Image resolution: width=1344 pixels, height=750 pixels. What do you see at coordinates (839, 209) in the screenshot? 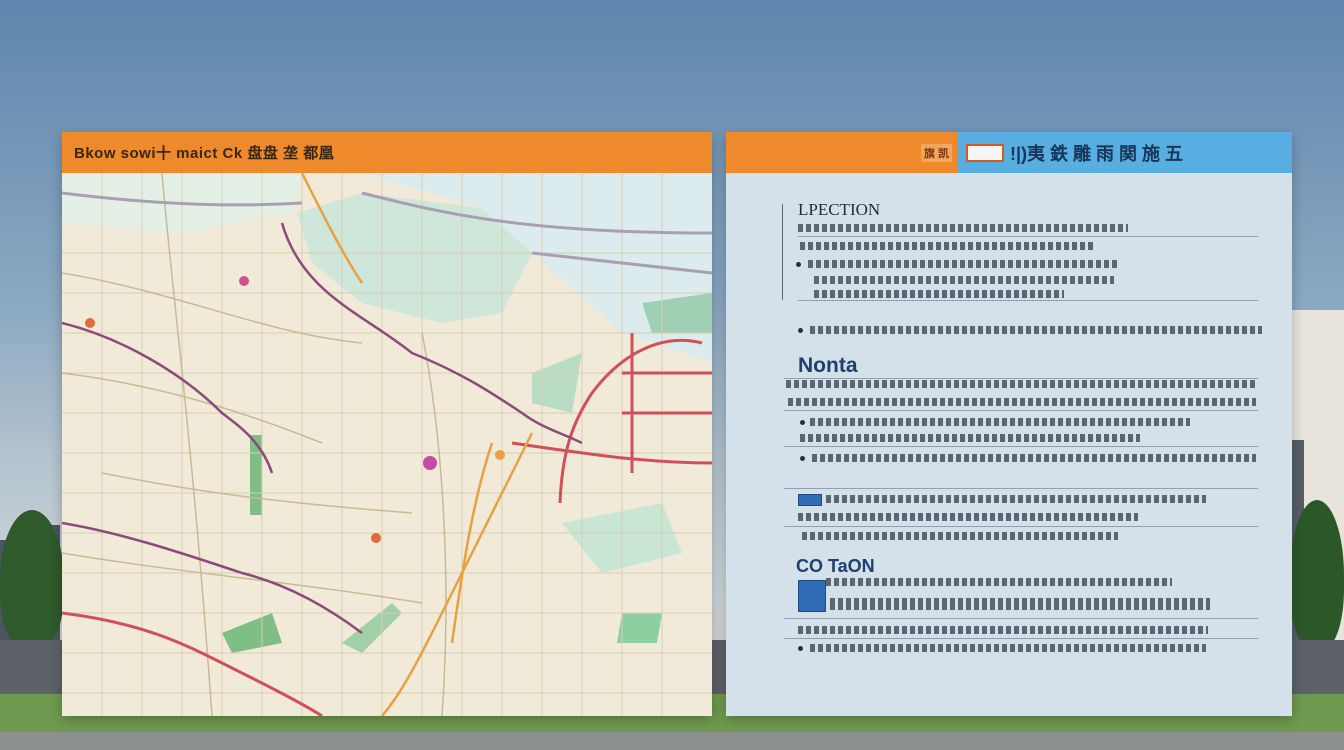
I see `section-1-title: LPECTION` at bounding box center [839, 209].